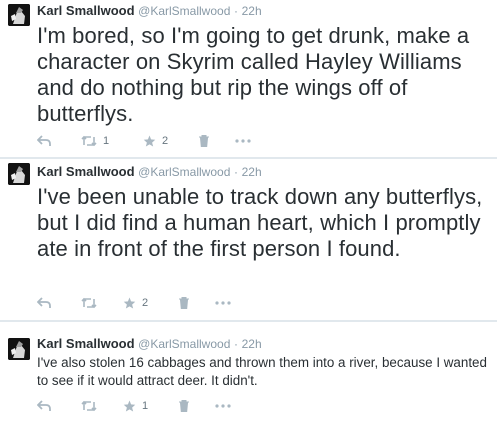 This screenshot has width=500, height=421. I want to click on retweet-count: 1, so click(106, 141).